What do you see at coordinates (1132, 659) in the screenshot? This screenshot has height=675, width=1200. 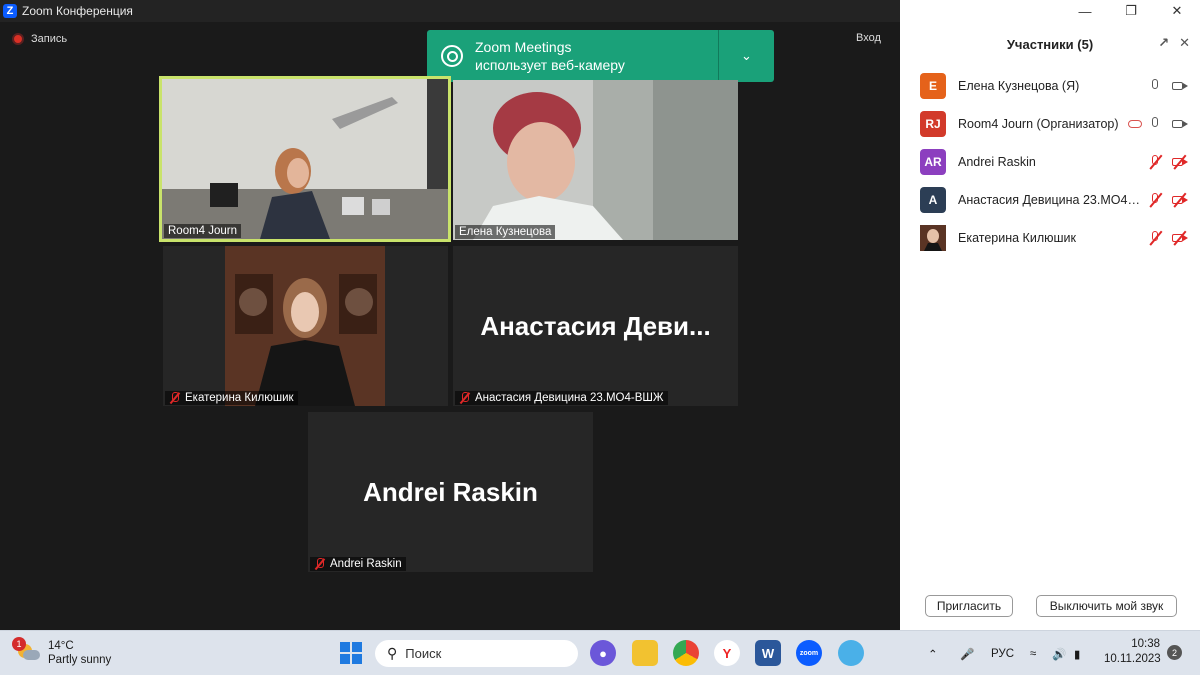 I see `clock-date: 10.11.2023` at bounding box center [1132, 659].